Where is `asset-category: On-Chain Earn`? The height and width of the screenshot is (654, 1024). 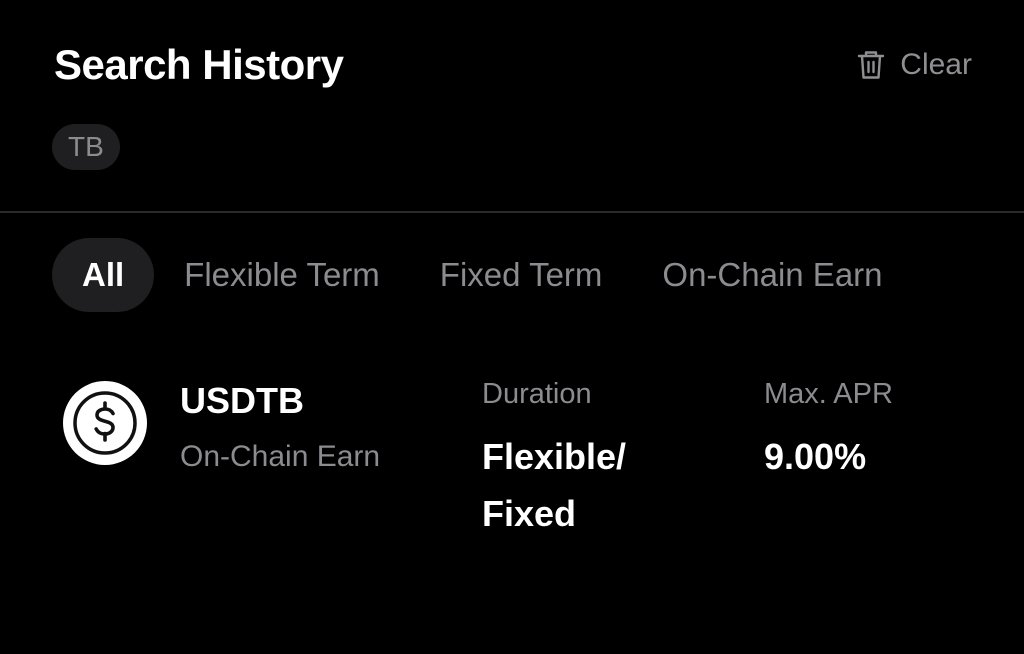
asset-category: On-Chain Earn is located at coordinates (280, 456).